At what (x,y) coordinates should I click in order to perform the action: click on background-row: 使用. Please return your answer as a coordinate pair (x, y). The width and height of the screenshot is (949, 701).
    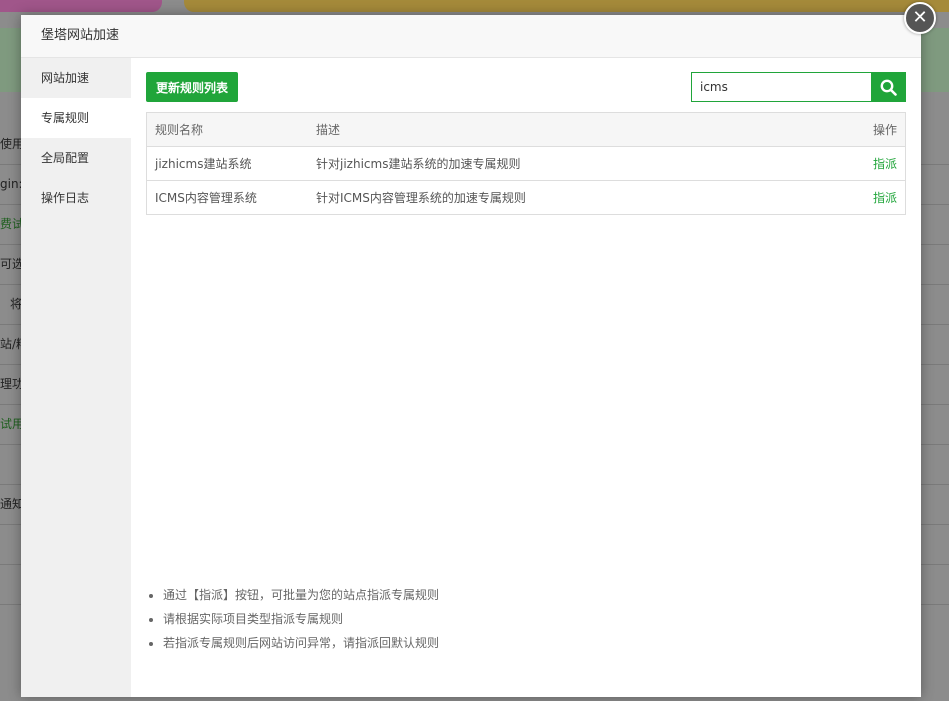
    Looking at the image, I should click on (11, 144).